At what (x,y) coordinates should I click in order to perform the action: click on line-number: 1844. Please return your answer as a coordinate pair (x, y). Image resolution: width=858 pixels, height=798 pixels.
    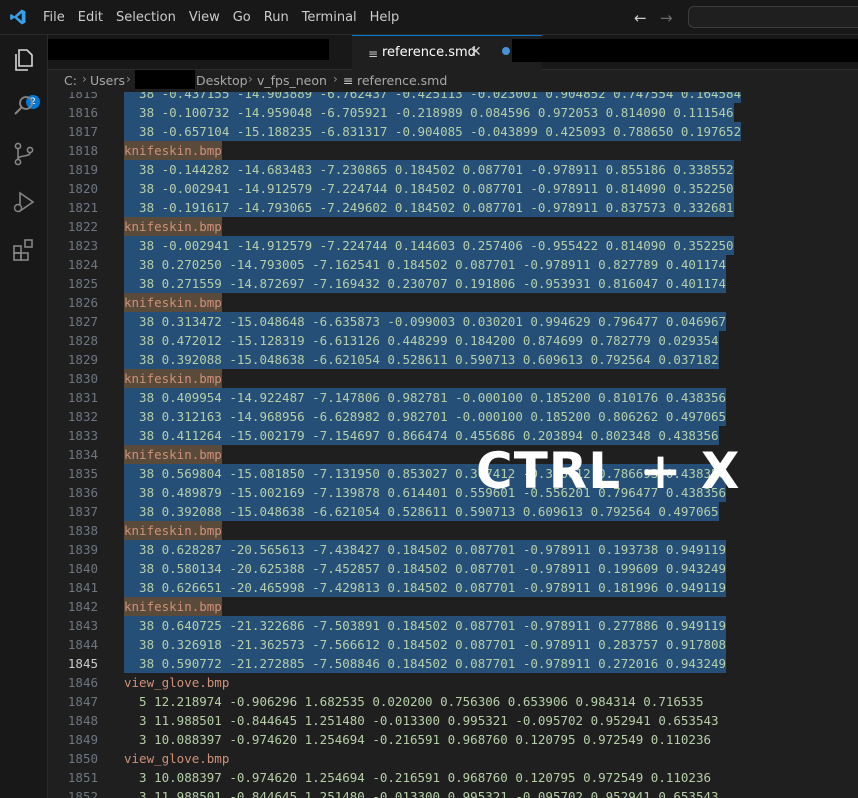
    Looking at the image, I should click on (82, 644).